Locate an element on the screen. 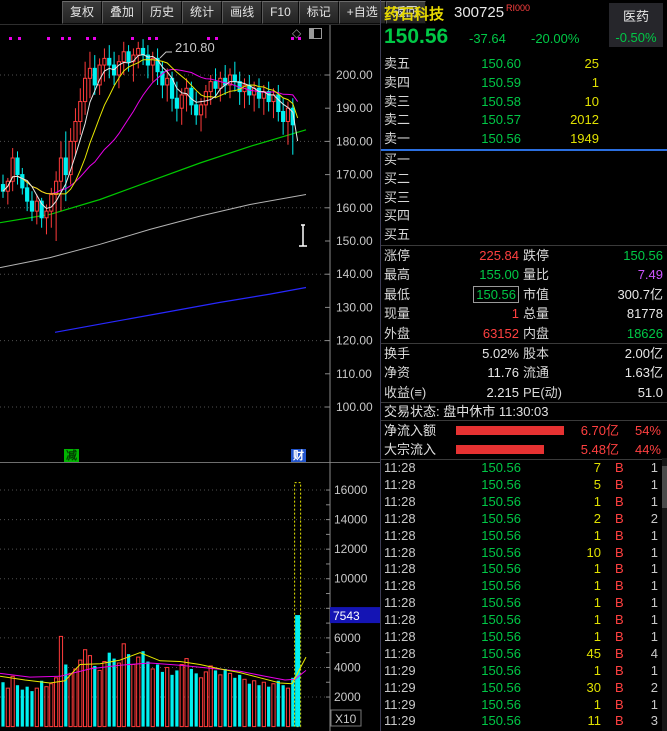  stats-row: 净资 11.76 流通 1.63亿 is located at coordinates (524, 372).